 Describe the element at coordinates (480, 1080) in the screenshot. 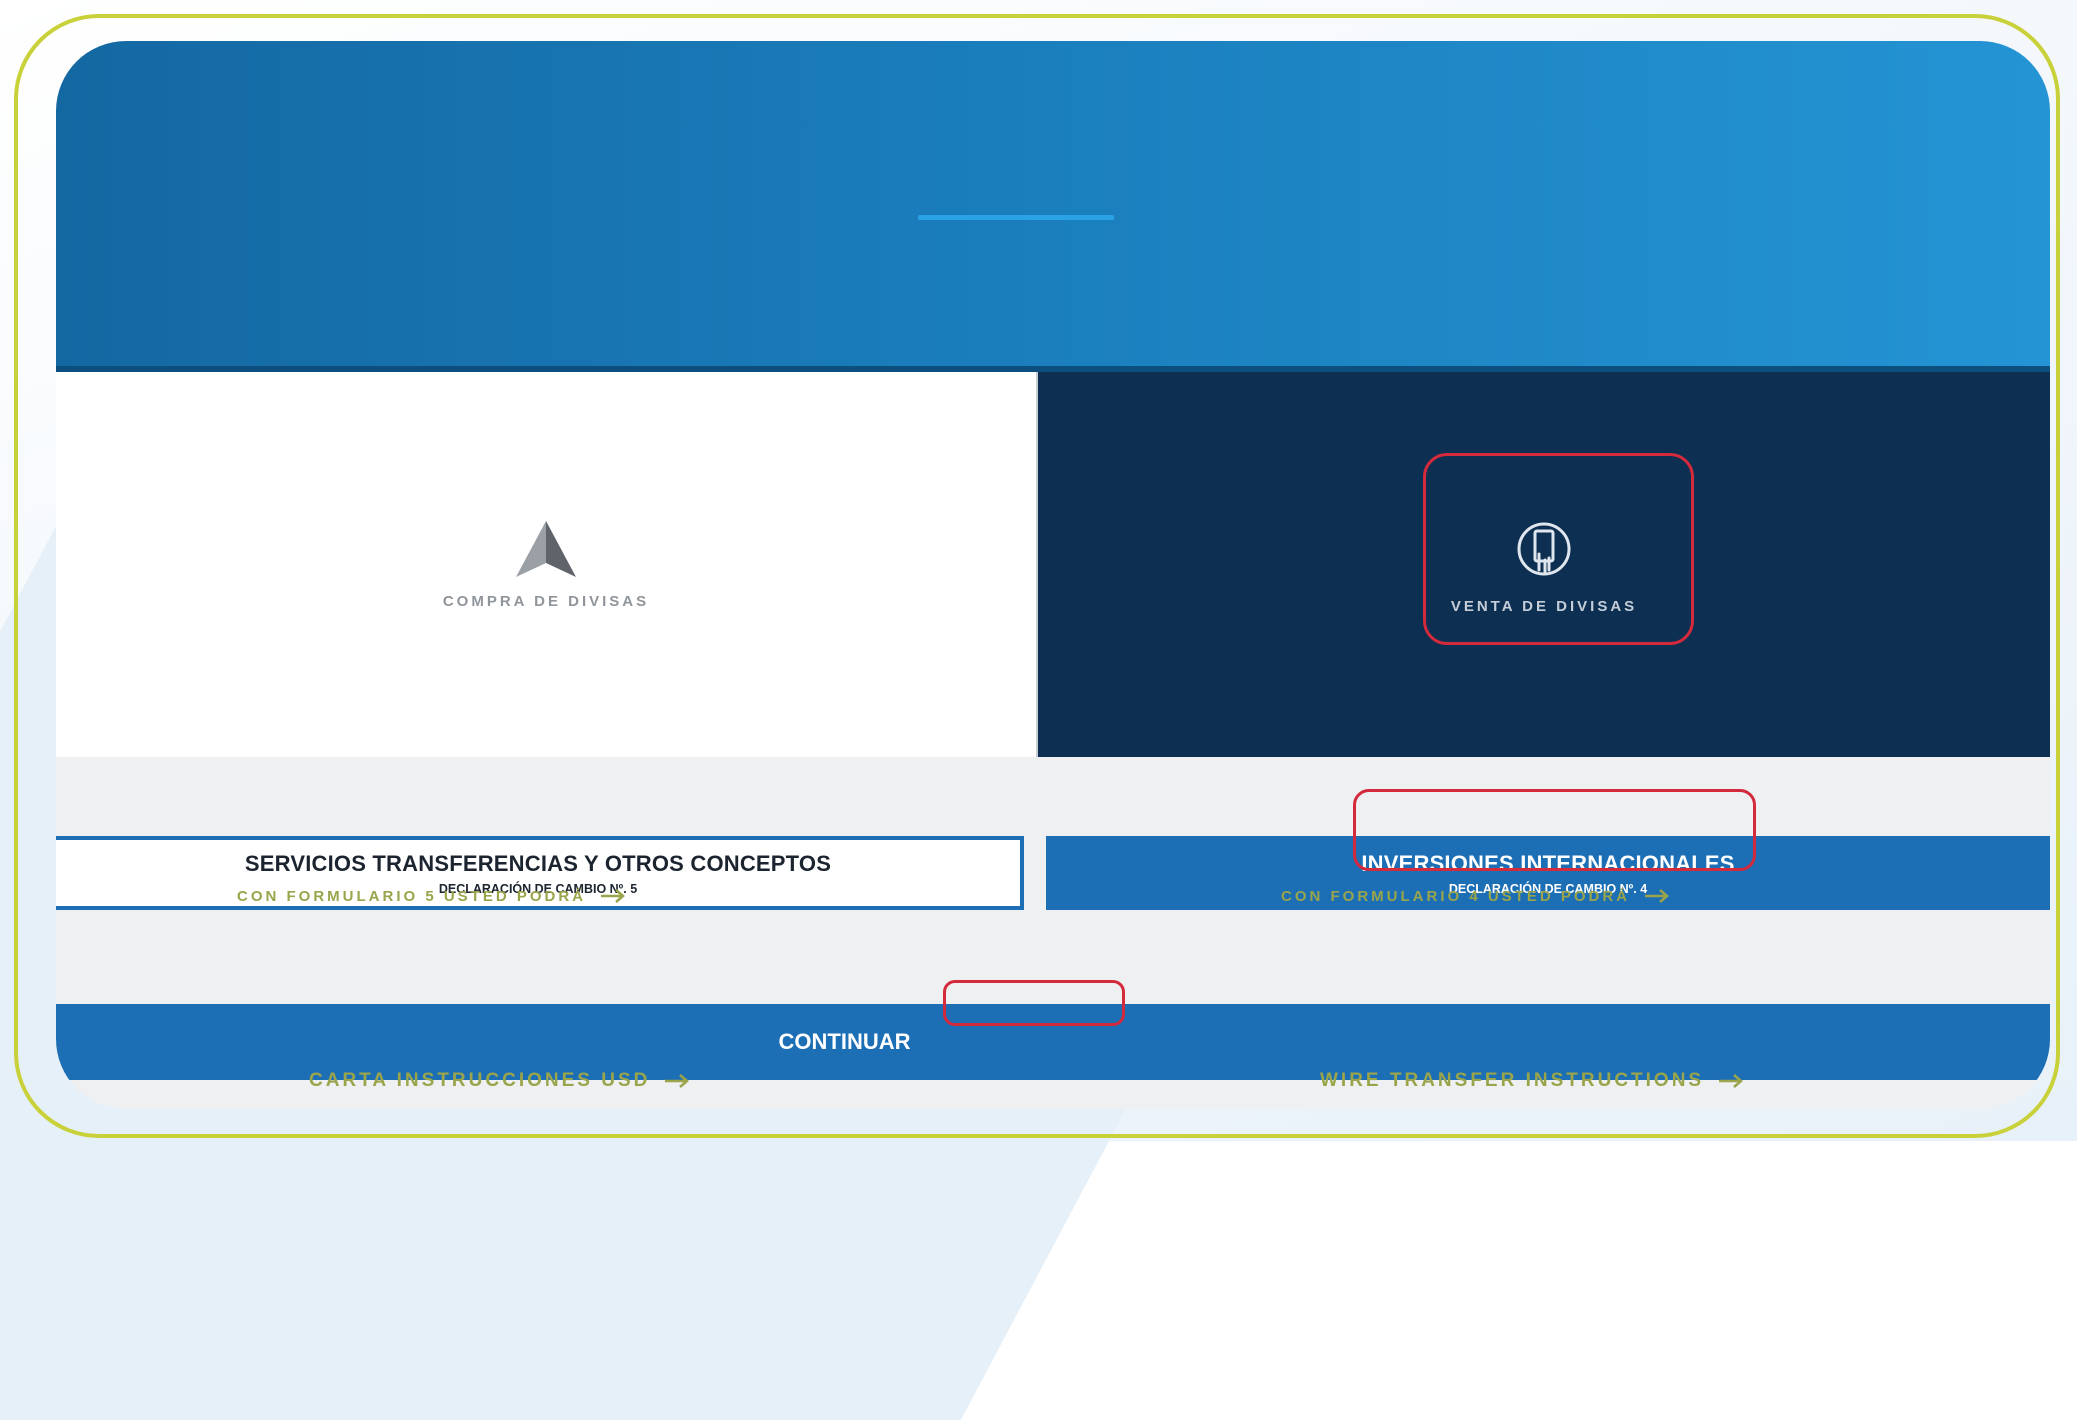

I see `carta-instrucciones-usd-label: CARTA INSTRUCCIONES USD` at that location.